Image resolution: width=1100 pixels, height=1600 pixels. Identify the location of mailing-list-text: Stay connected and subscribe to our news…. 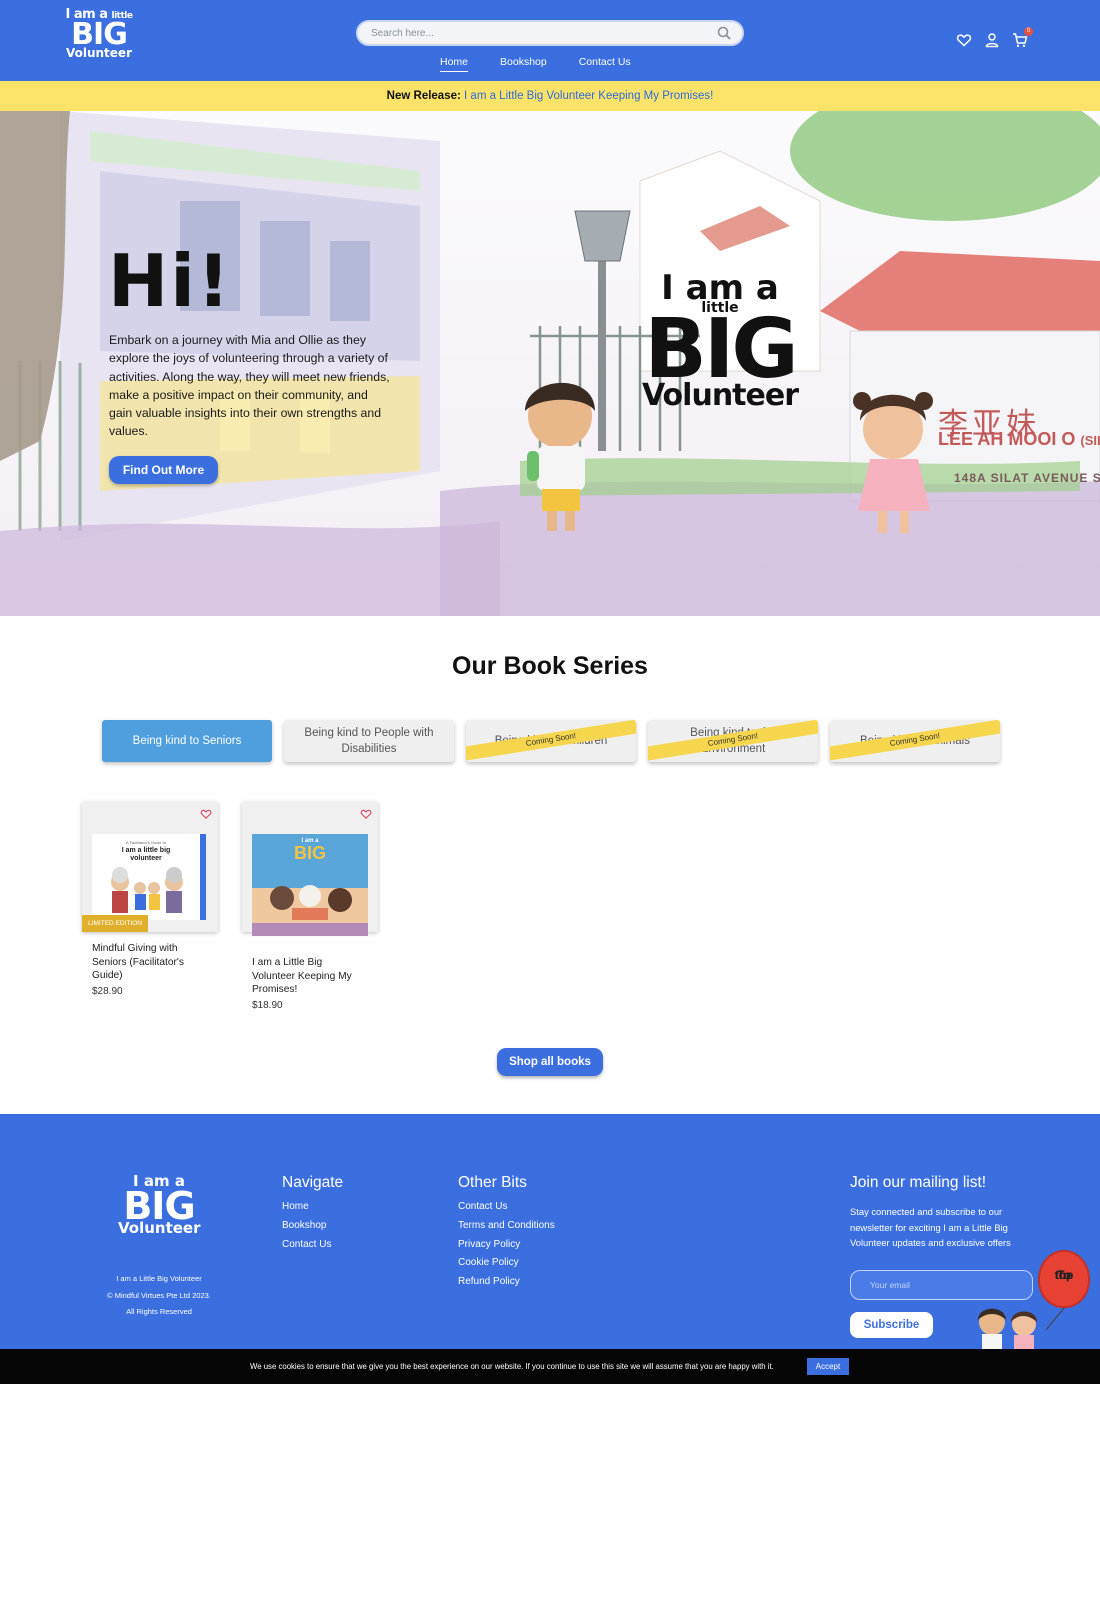
(930, 1227).